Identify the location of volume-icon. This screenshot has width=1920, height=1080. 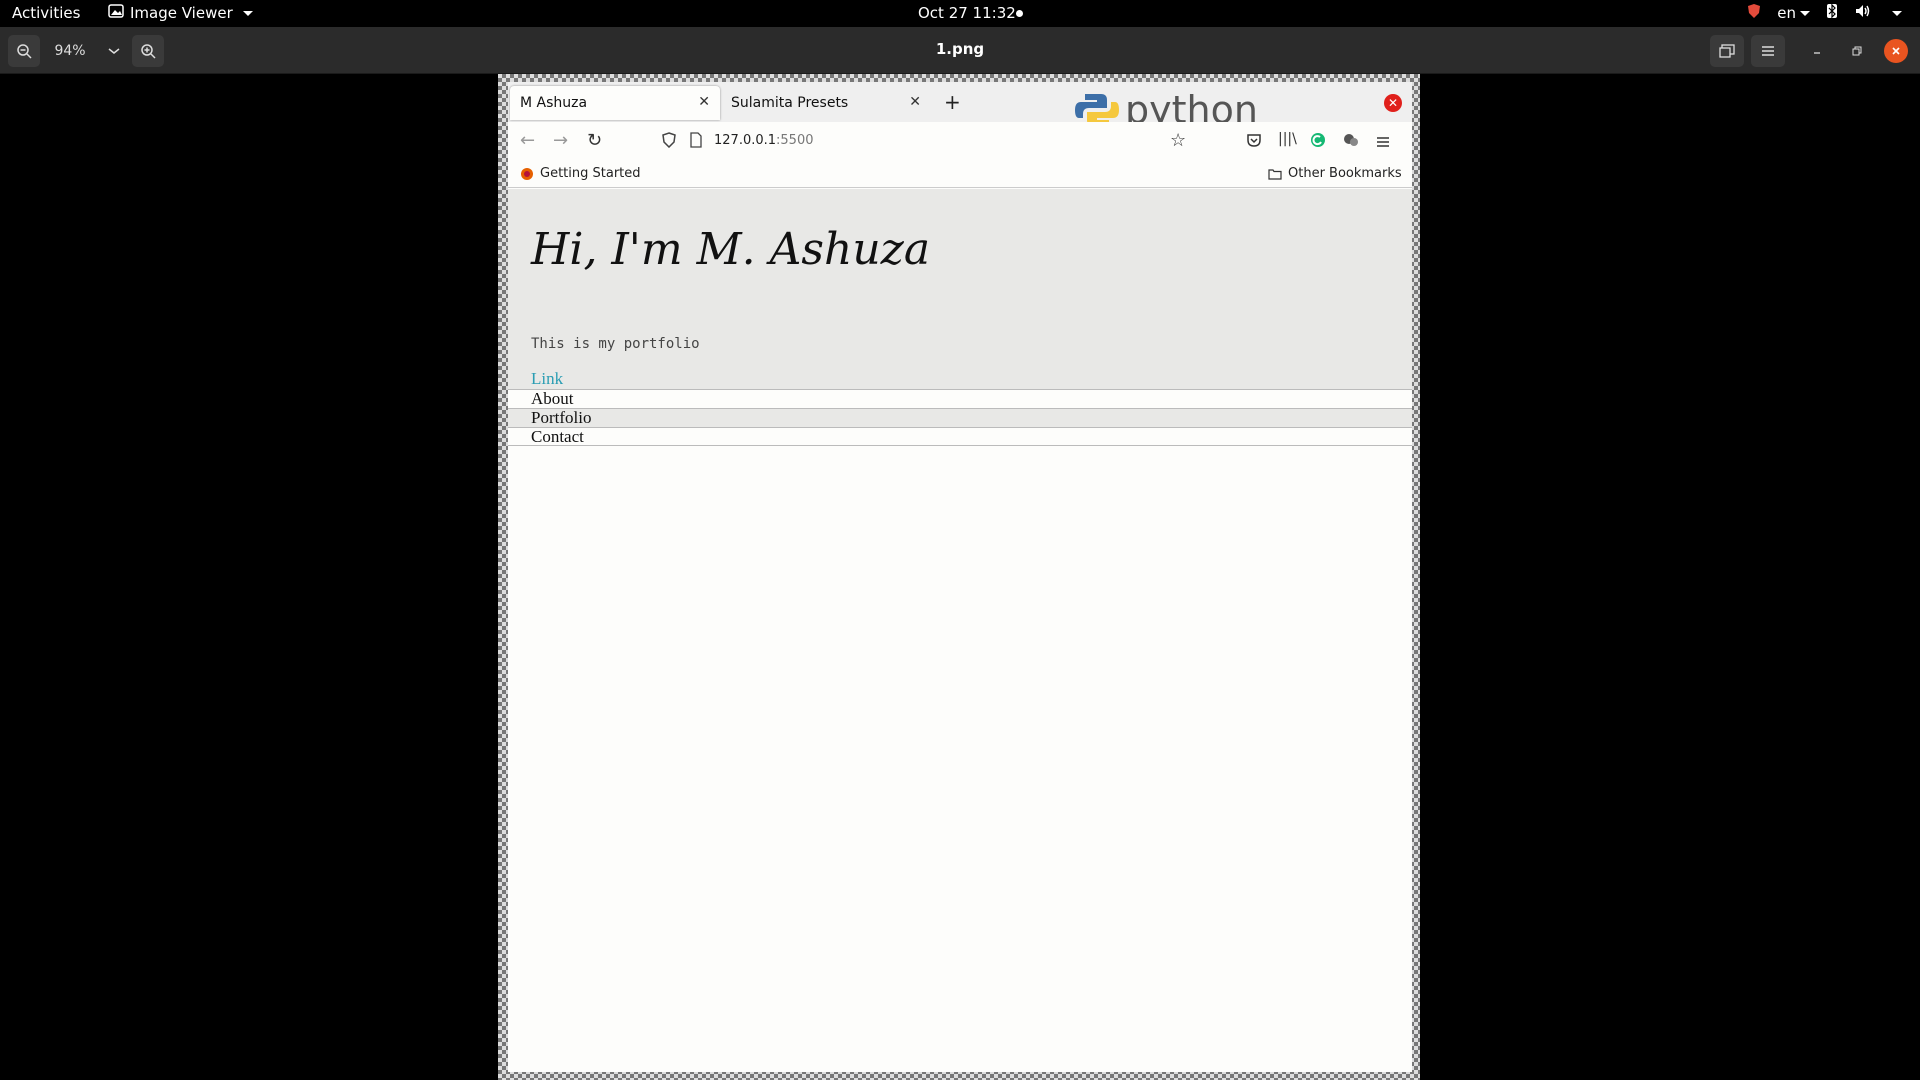
(1863, 13).